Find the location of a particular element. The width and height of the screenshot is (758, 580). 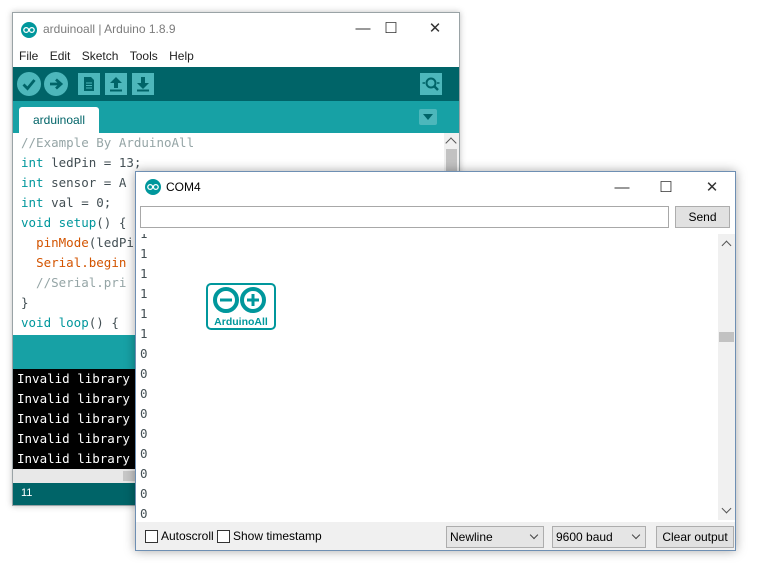

menu-sketch: Sketch is located at coordinates (100, 56).